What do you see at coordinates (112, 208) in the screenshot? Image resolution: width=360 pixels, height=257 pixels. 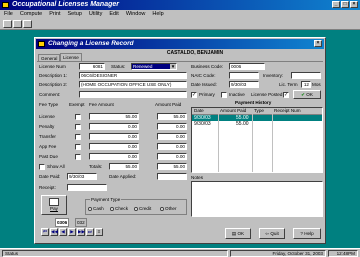 I see `check-radio` at bounding box center [112, 208].